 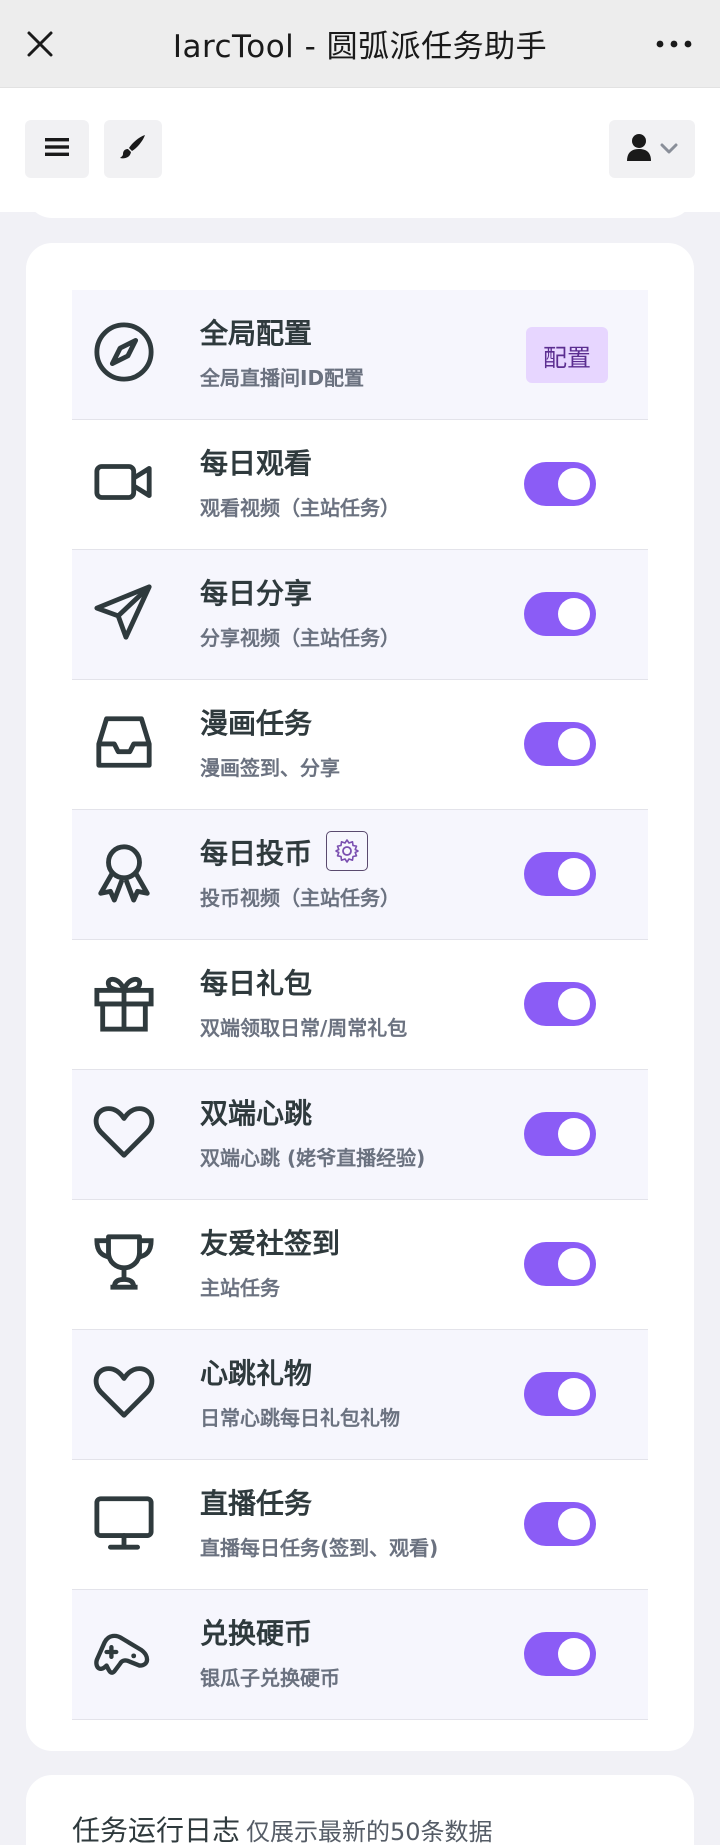 What do you see at coordinates (360, 1265) in the screenshot?
I see `task-row-club-checkin: 友爱社签到 主站任务` at bounding box center [360, 1265].